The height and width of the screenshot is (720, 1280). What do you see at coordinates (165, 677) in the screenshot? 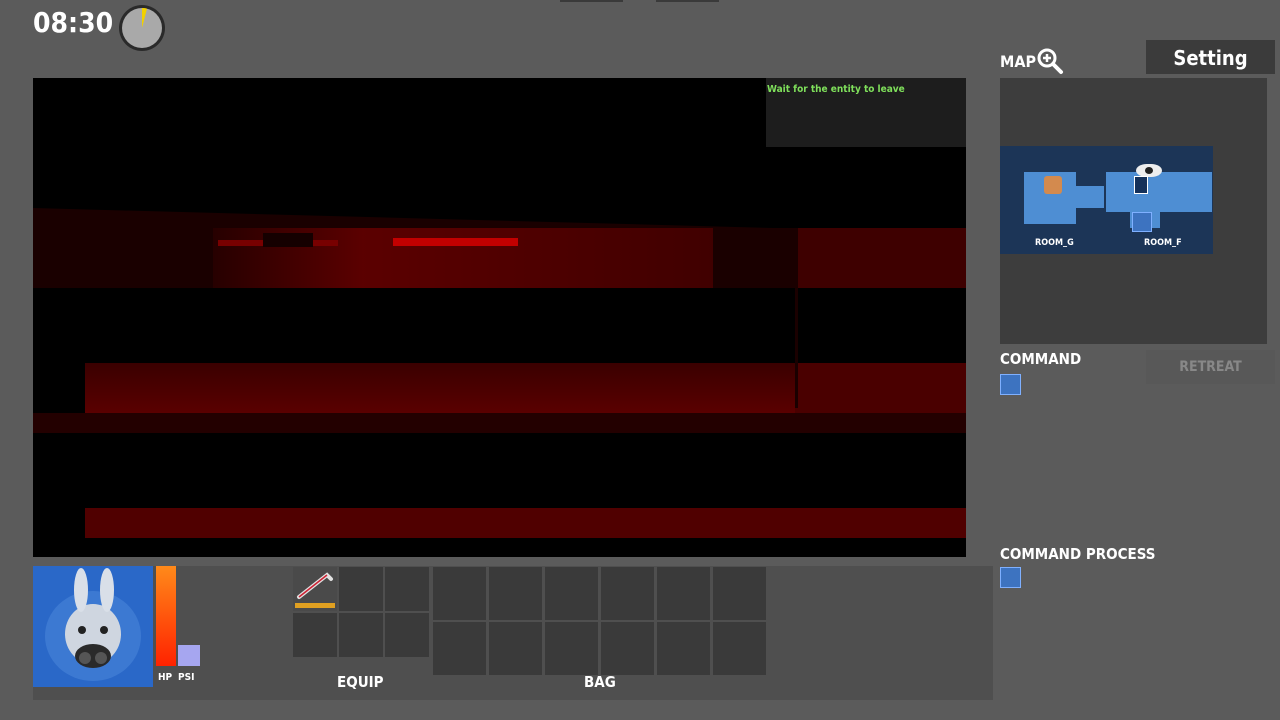
I see `hp-label: HP` at bounding box center [165, 677].